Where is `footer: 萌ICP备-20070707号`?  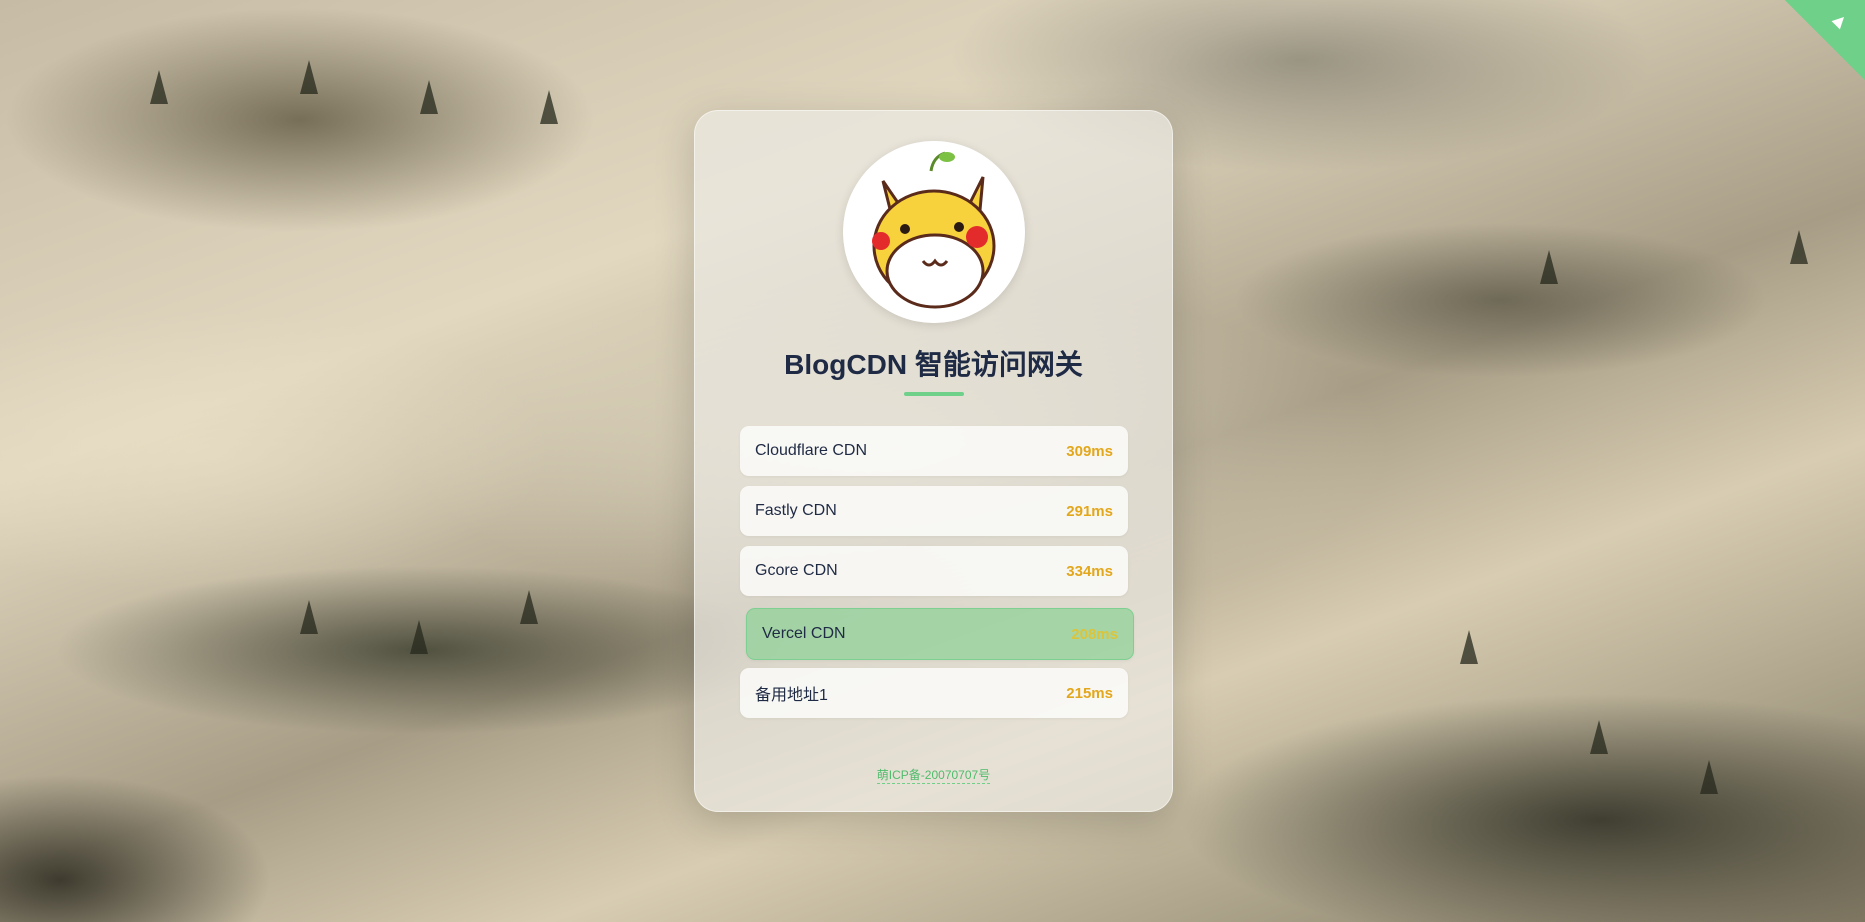 footer: 萌ICP备-20070707号 is located at coordinates (933, 775).